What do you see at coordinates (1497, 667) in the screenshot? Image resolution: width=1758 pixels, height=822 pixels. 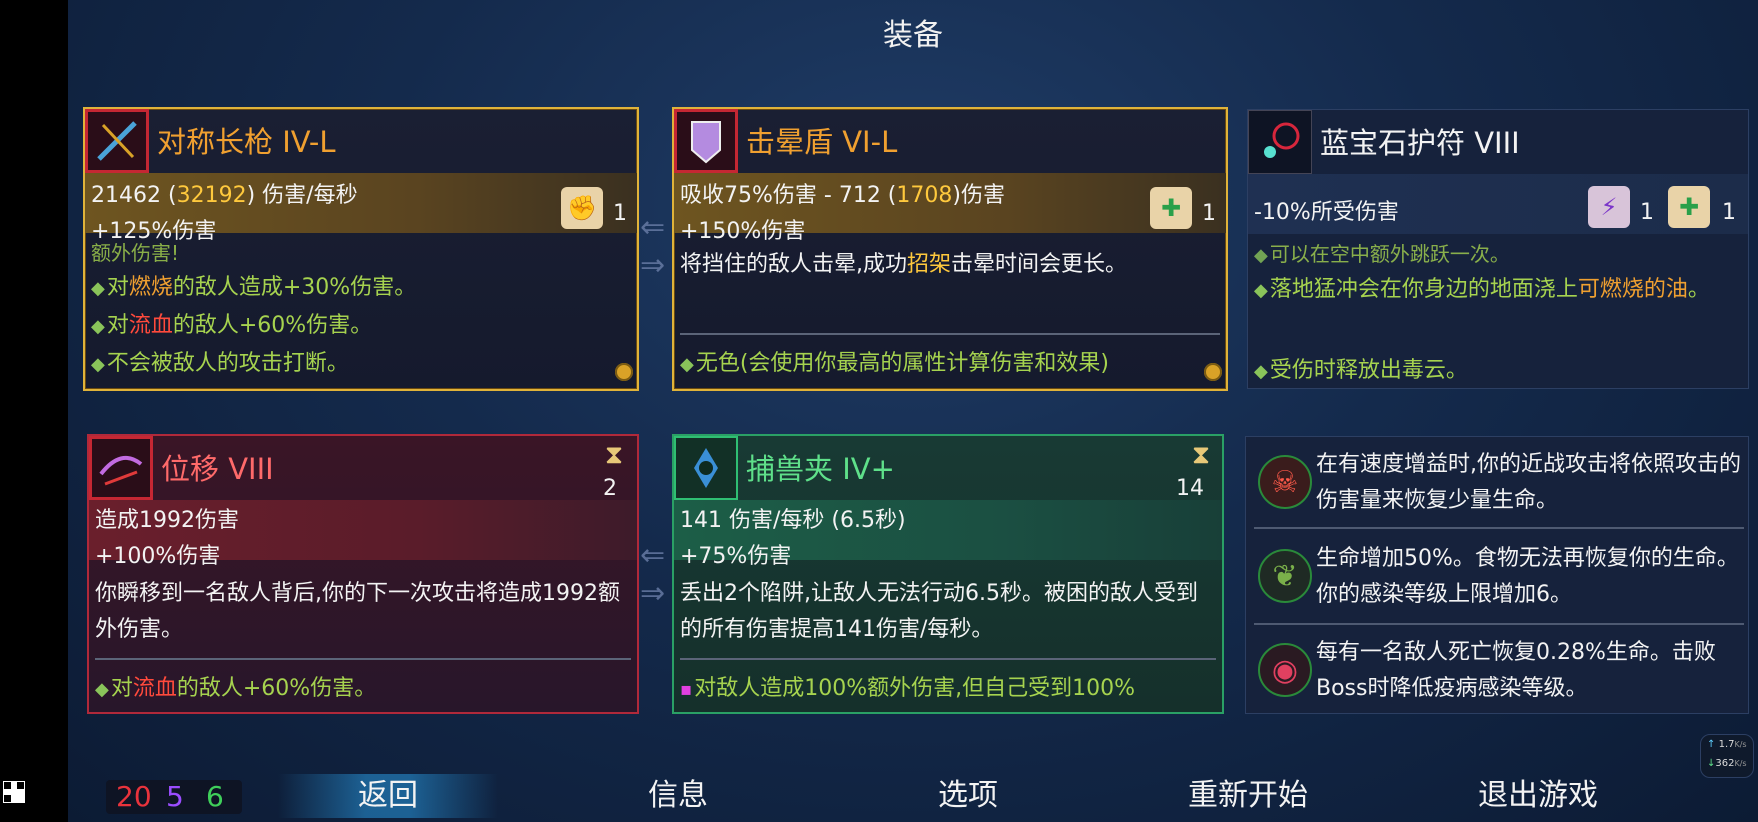 I see `mutation-item: ◉ 每有一名敌人死亡恢复0.28%生命。击败Boss时降低疫病感染等级。` at bounding box center [1497, 667].